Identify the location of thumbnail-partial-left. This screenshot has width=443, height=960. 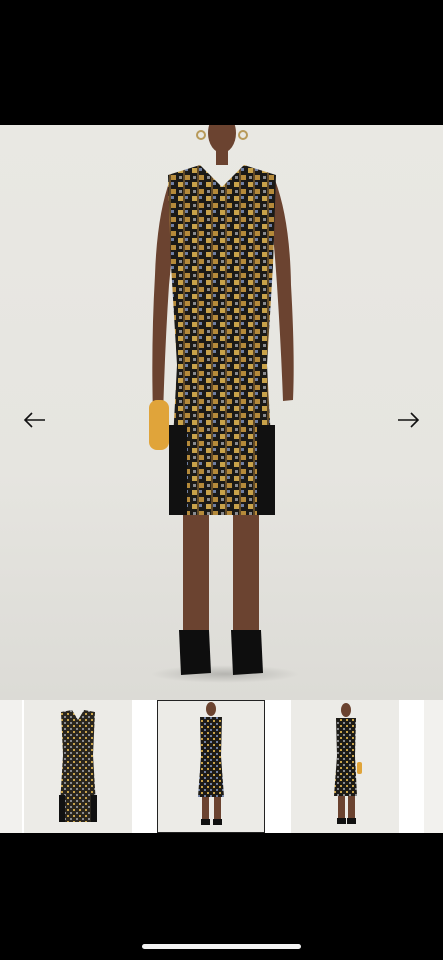
(11, 766).